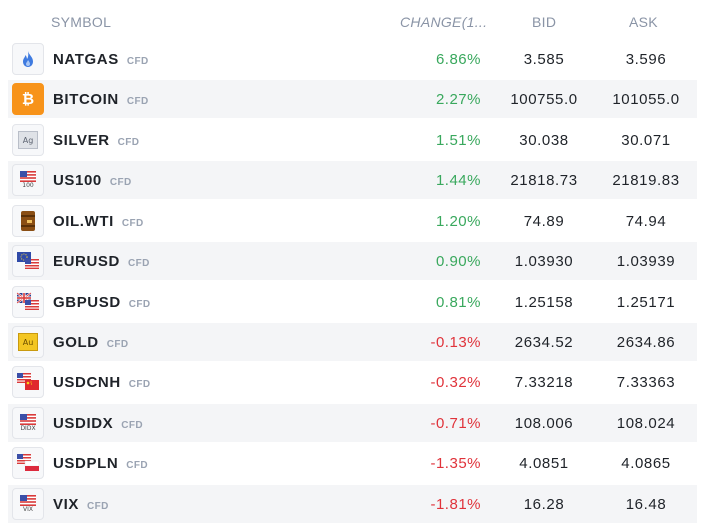 The width and height of the screenshot is (706, 530). Describe the element at coordinates (458, 99) in the screenshot. I see `change-value: 2.27%` at that location.